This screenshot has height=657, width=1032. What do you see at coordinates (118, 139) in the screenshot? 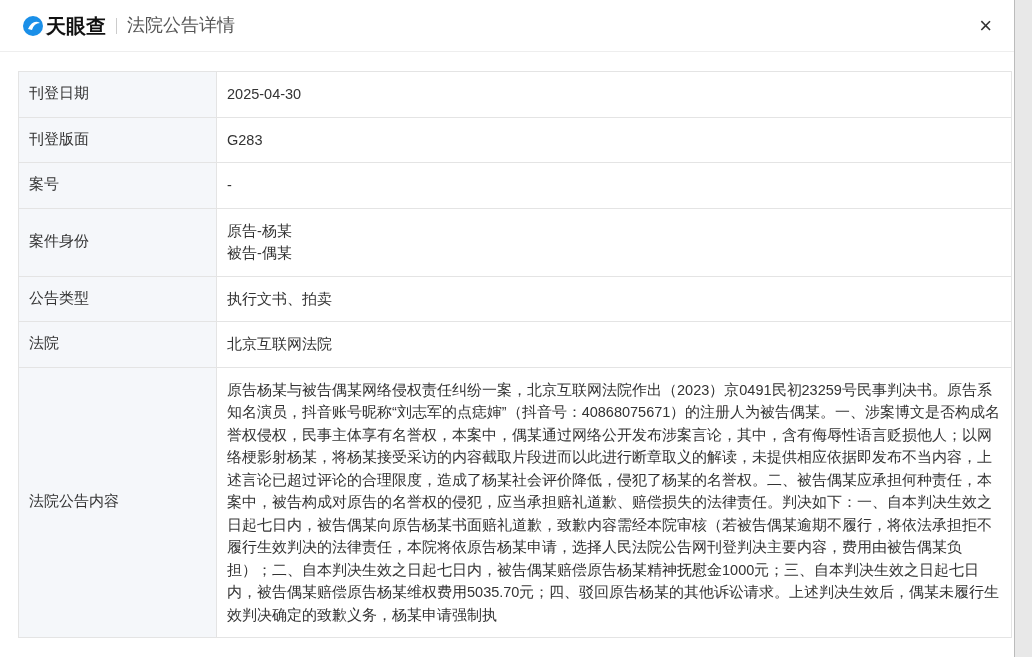
I see `field-label: 刊登版面` at bounding box center [118, 139].